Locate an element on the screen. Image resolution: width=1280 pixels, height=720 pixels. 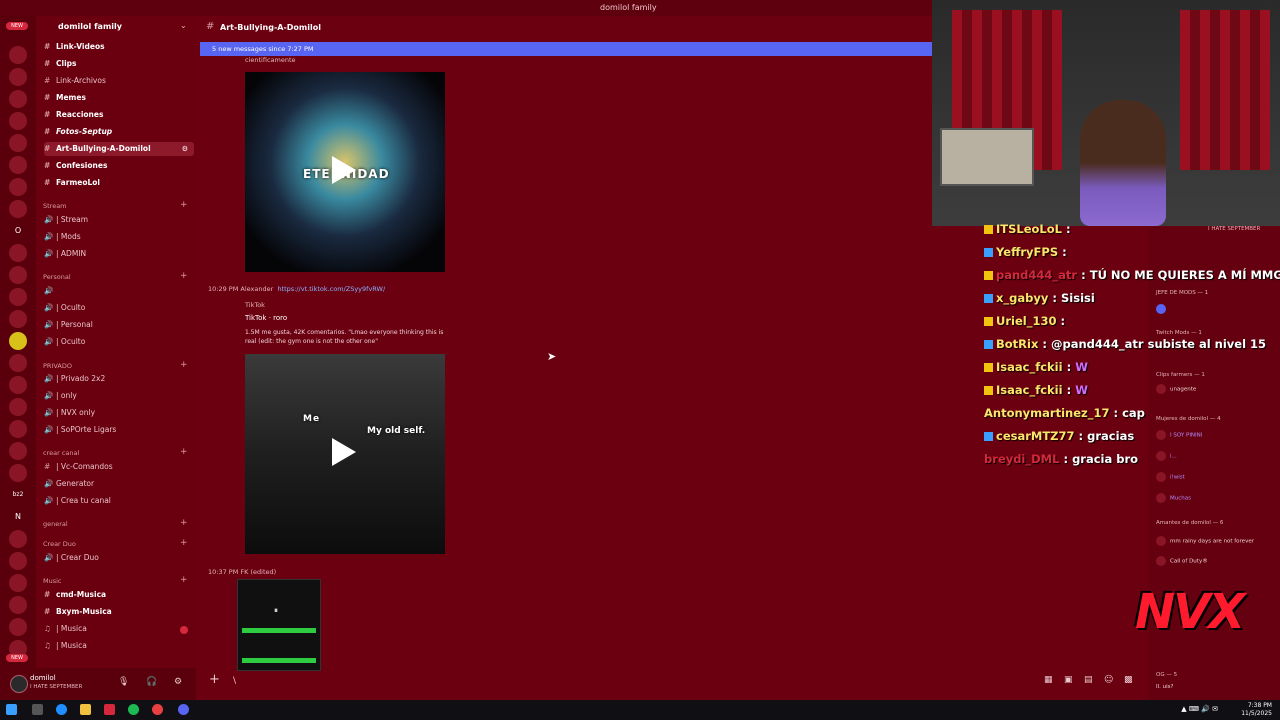
microphone-icon: 🎙 is located at coordinates (123, 682).